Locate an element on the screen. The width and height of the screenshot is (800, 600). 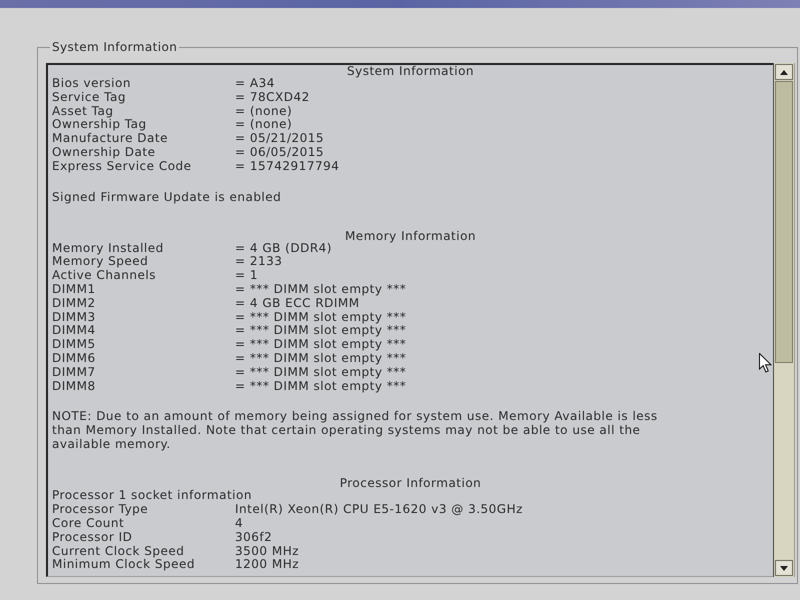
field-value: = 05/21/2015 is located at coordinates (280, 139).